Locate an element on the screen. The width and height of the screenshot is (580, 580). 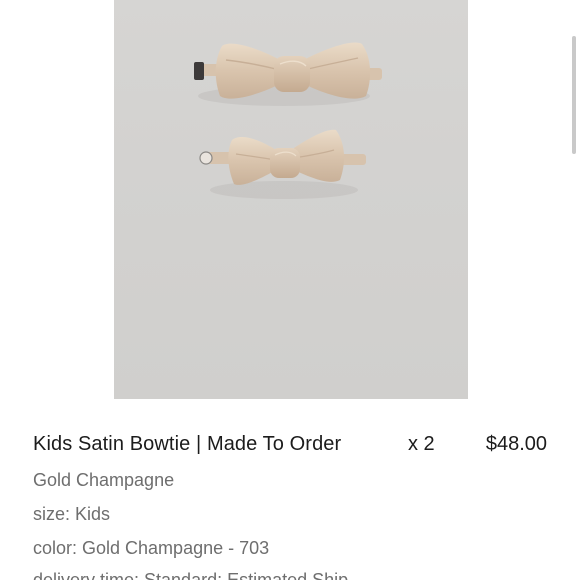
color-label: color: Gold Champagne - 703 is located at coordinates (151, 548).